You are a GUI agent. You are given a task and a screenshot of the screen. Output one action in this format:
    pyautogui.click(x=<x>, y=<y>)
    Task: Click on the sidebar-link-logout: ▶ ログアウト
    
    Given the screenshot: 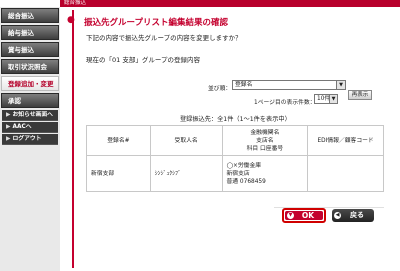 What is the action you would take?
    pyautogui.click(x=30, y=139)
    